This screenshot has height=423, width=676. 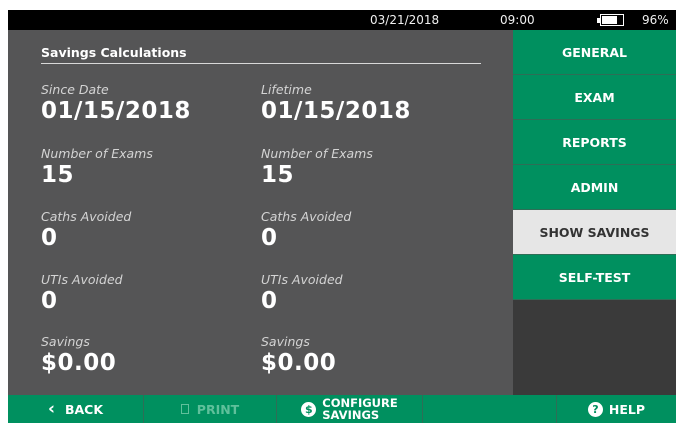 I want to click on since-utis-value: 0, so click(x=49, y=301).